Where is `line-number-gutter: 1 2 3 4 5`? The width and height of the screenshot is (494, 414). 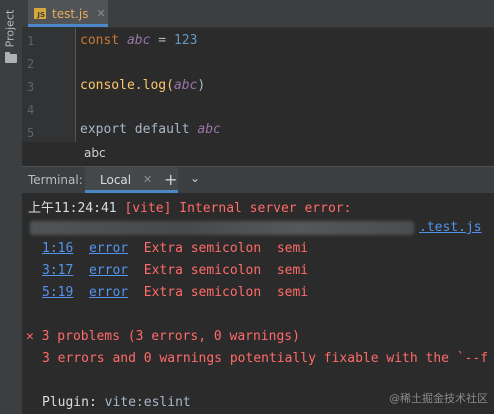 line-number-gutter: 1 2 3 4 5 is located at coordinates (49, 87).